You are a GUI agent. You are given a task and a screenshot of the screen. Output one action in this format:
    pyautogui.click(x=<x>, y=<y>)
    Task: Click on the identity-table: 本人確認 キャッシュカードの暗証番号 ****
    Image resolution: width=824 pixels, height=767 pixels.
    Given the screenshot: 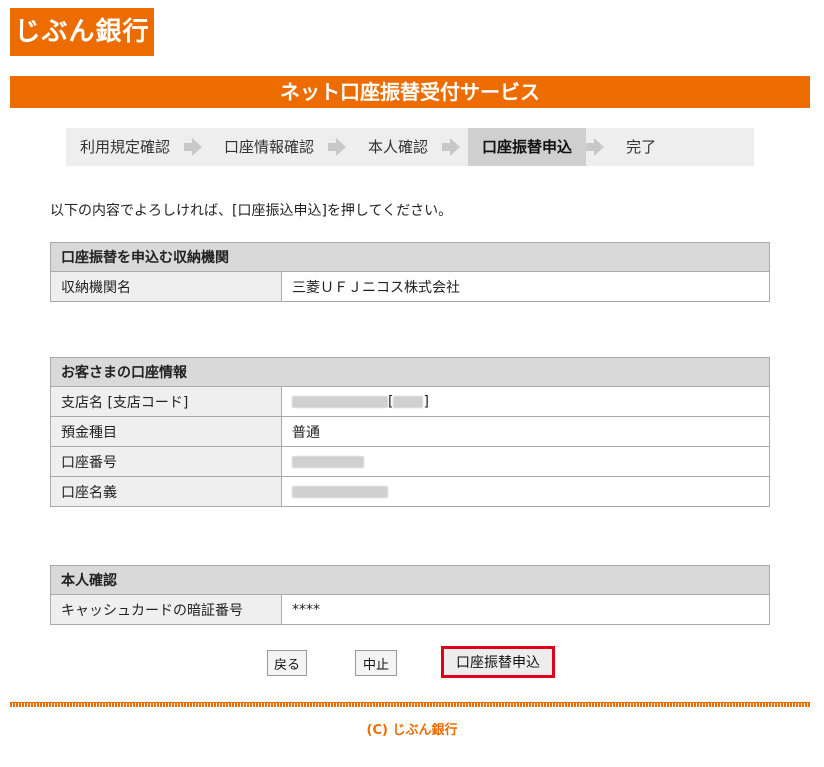 What is the action you would take?
    pyautogui.click(x=410, y=595)
    